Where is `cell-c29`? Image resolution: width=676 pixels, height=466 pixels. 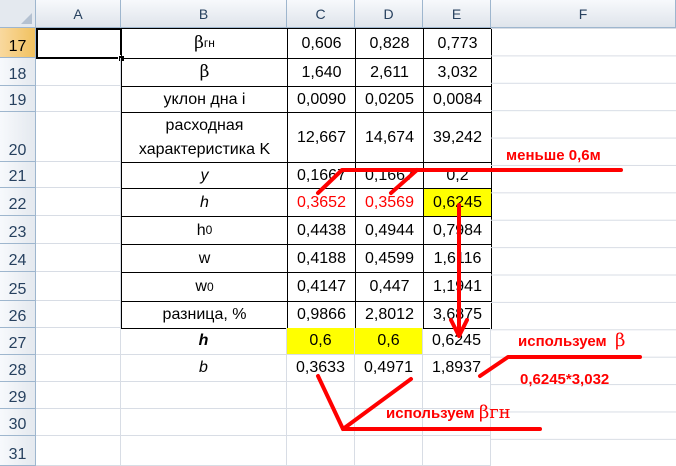 cell-c29 is located at coordinates (321, 395).